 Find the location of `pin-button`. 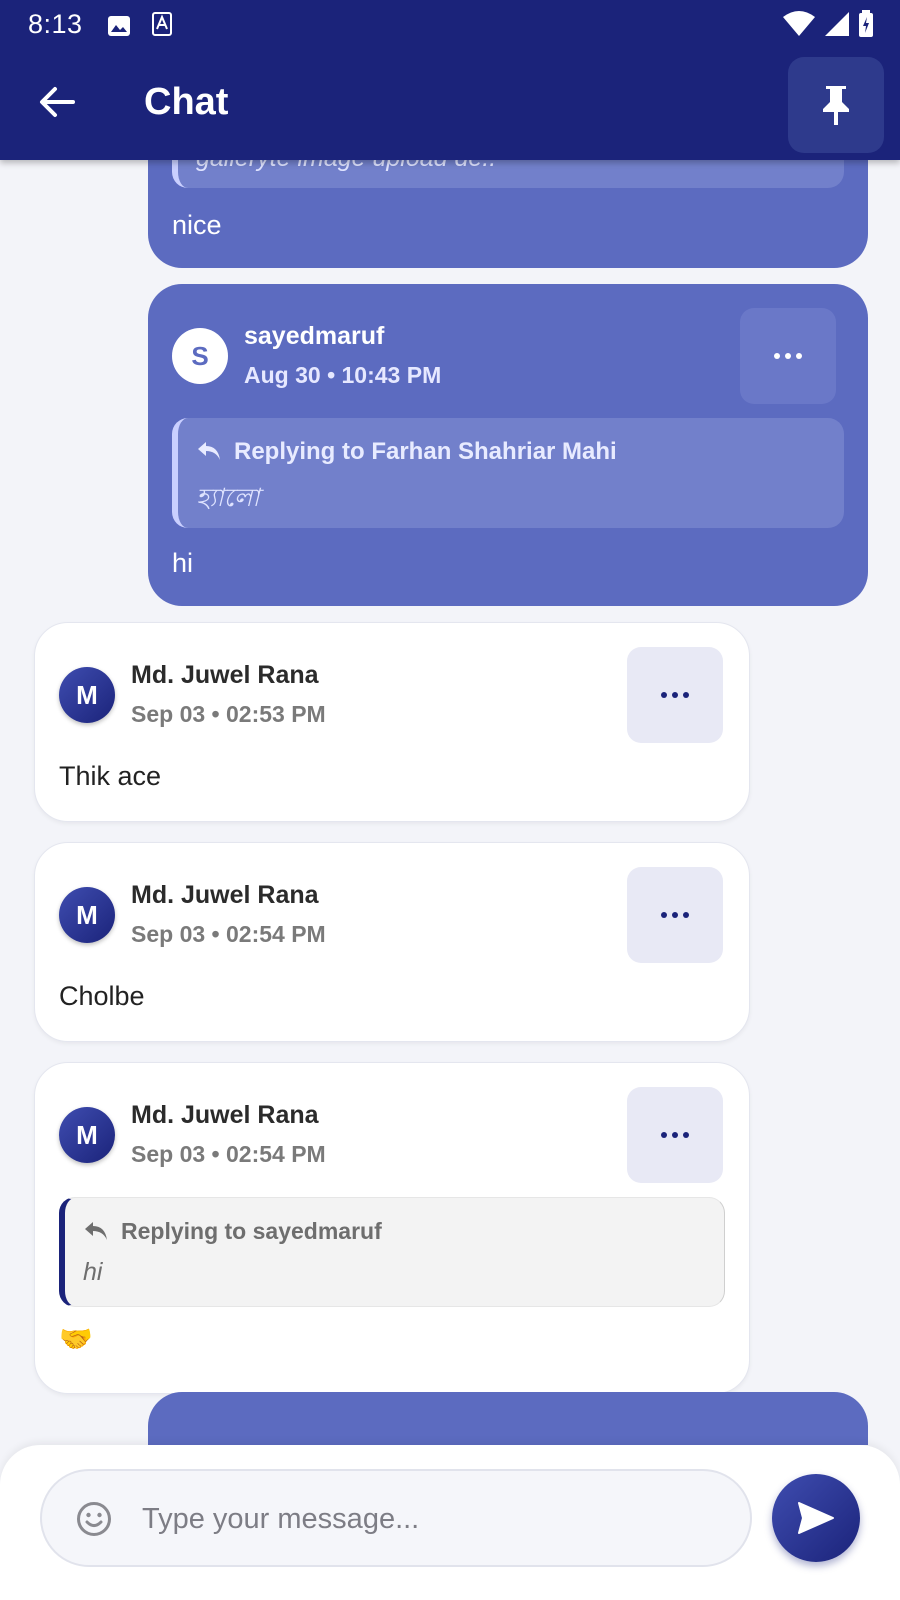

pin-button is located at coordinates (836, 105).